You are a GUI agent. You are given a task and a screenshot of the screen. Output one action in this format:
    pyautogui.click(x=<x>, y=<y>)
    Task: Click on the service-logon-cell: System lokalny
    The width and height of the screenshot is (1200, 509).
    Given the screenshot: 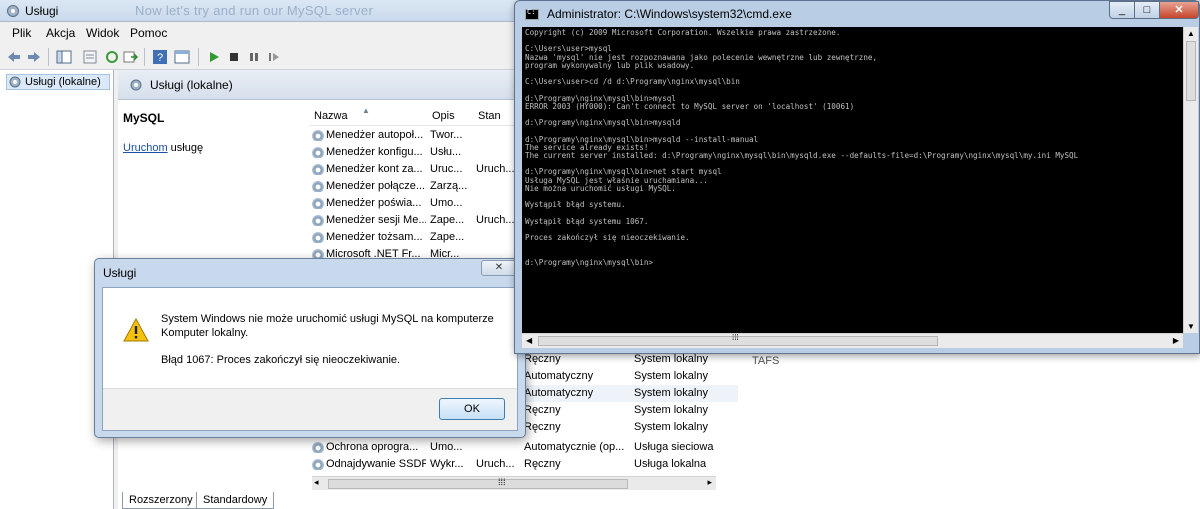 What is the action you would take?
    pyautogui.click(x=686, y=427)
    